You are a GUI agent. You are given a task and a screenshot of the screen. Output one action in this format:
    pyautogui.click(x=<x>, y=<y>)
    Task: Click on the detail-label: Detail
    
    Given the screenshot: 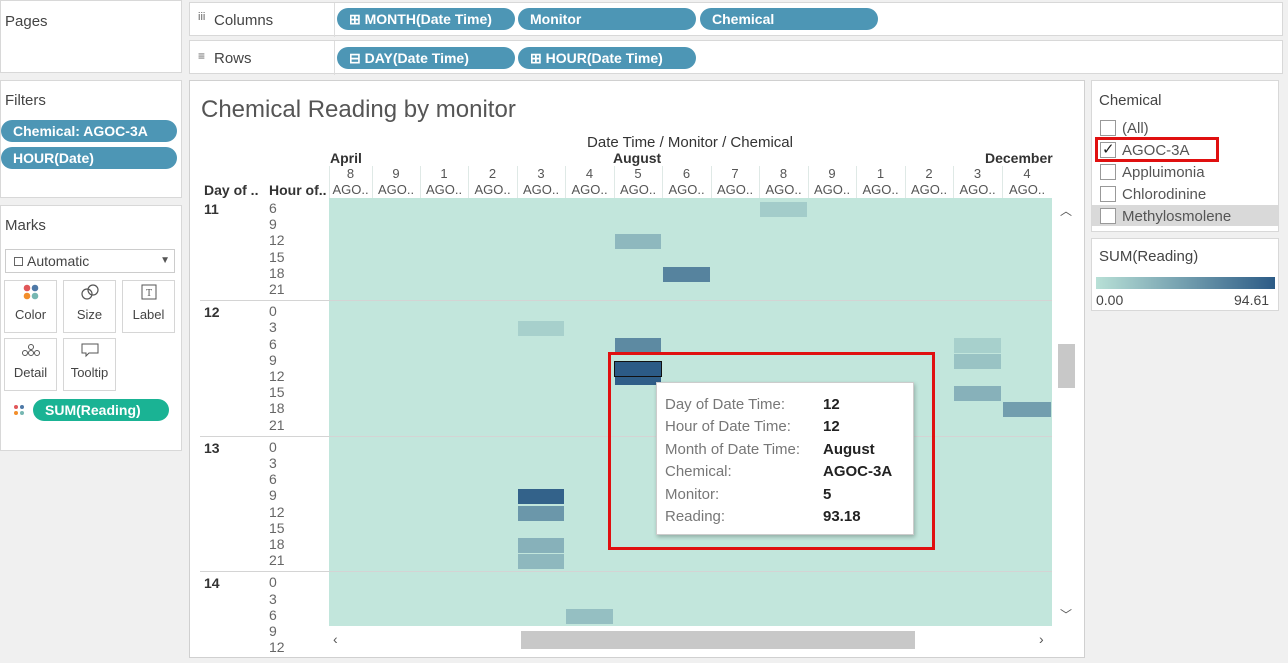 What is the action you would take?
    pyautogui.click(x=30, y=372)
    